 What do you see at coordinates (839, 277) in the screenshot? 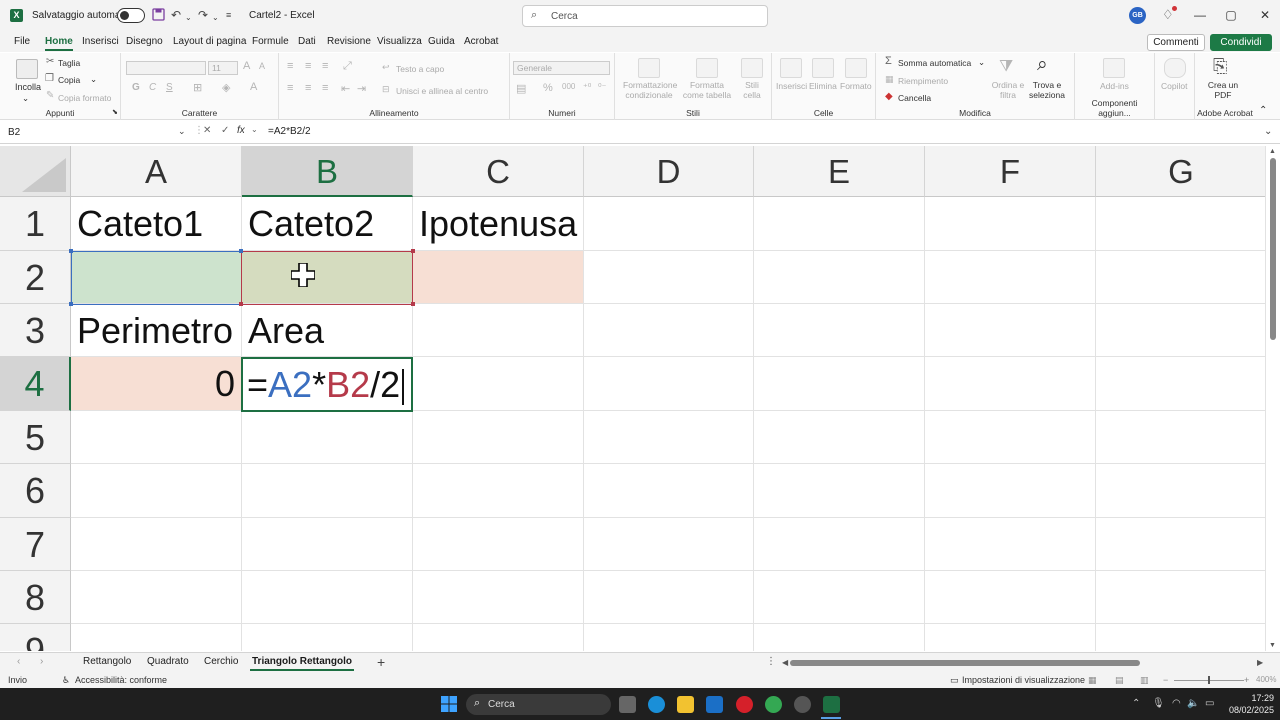
I see `cell-e2` at bounding box center [839, 277].